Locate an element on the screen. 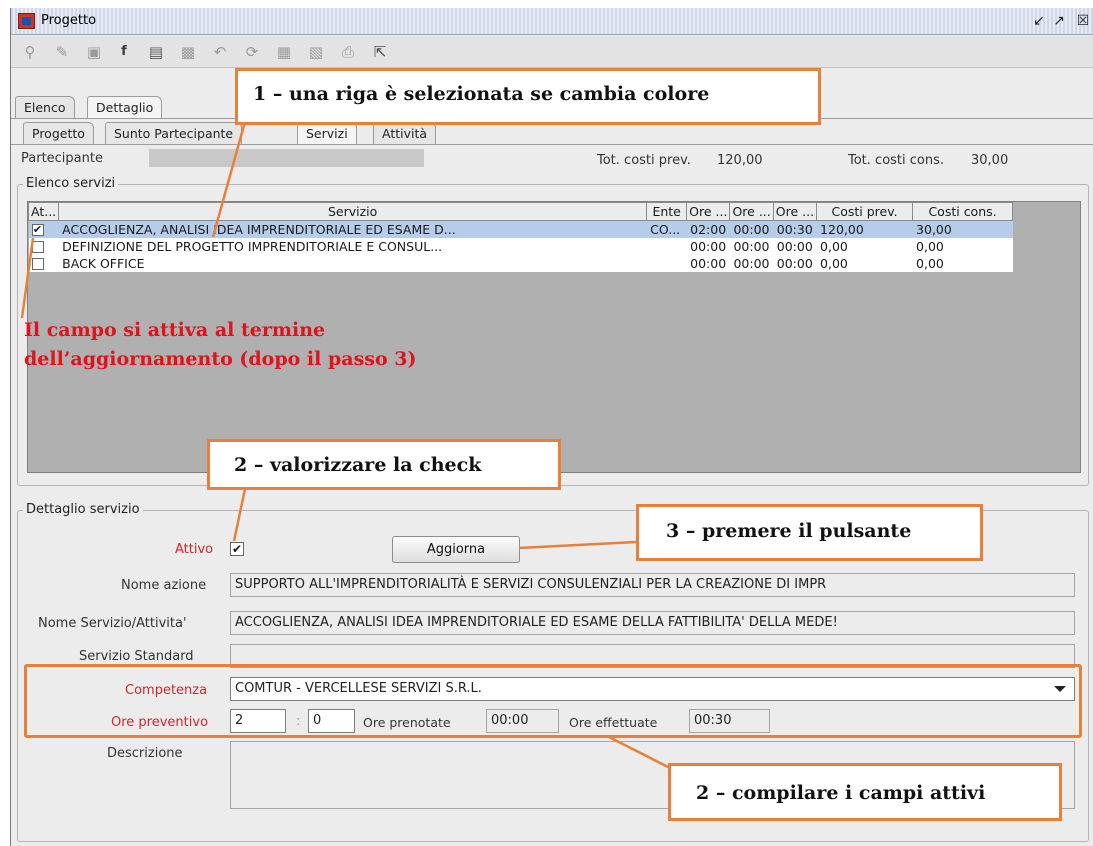 The height and width of the screenshot is (846, 1093). callout2b-leader is located at coordinates (639, 752).